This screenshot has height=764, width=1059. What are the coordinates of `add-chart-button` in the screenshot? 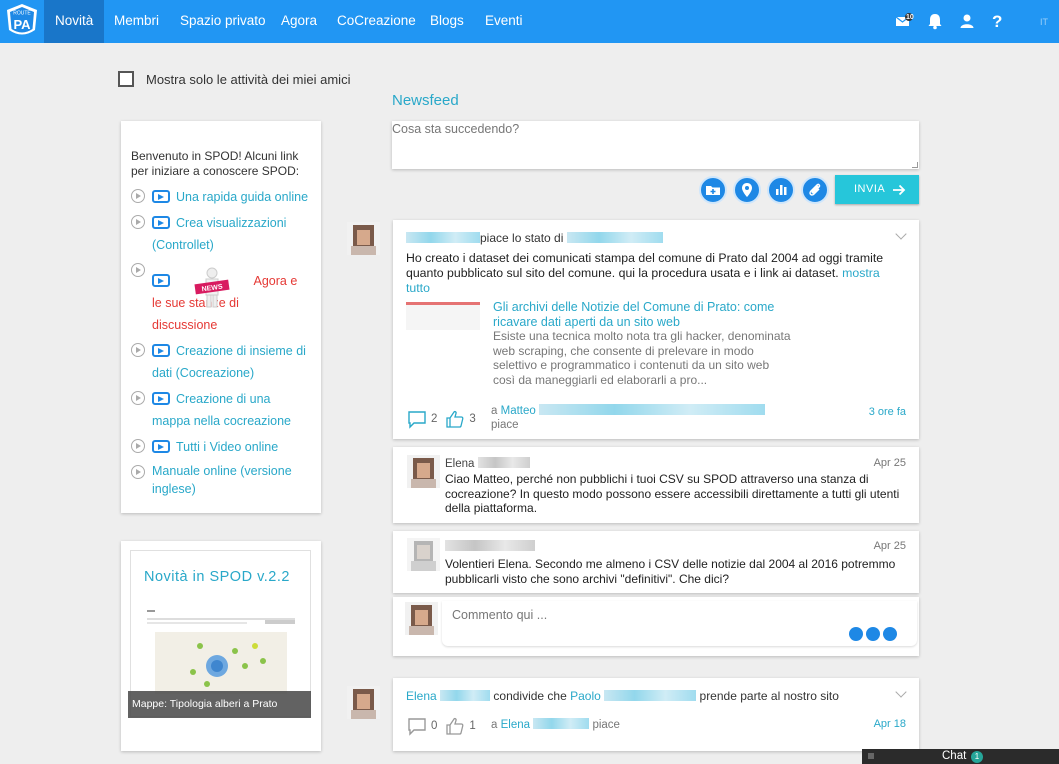 It's located at (781, 190).